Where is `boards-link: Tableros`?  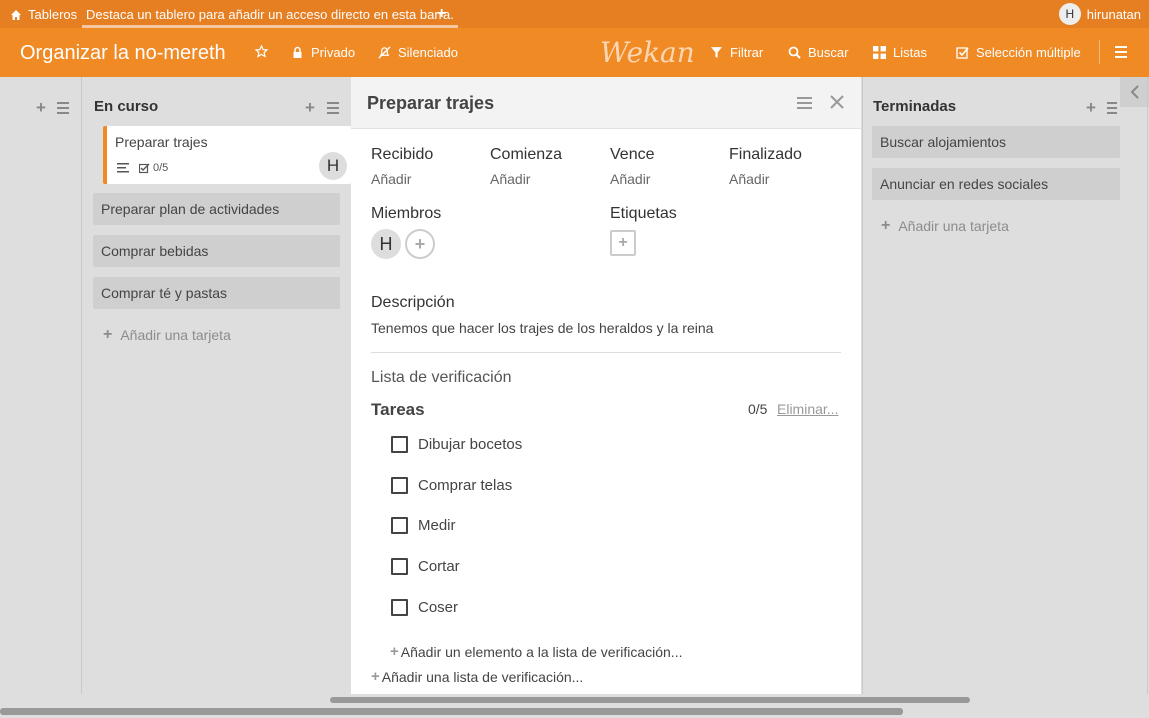 boards-link: Tableros is located at coordinates (43, 14).